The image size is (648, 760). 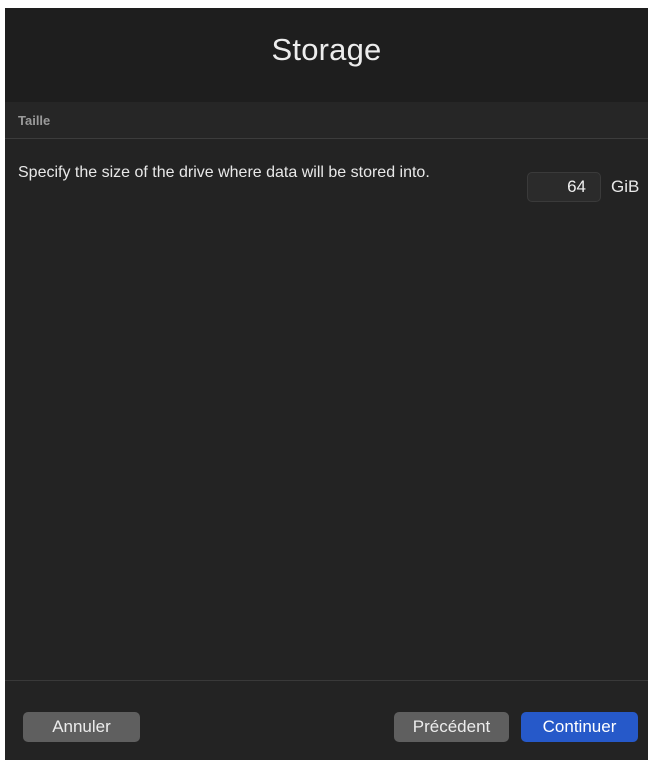 I want to click on title-bar: Storage, so click(x=326, y=55).